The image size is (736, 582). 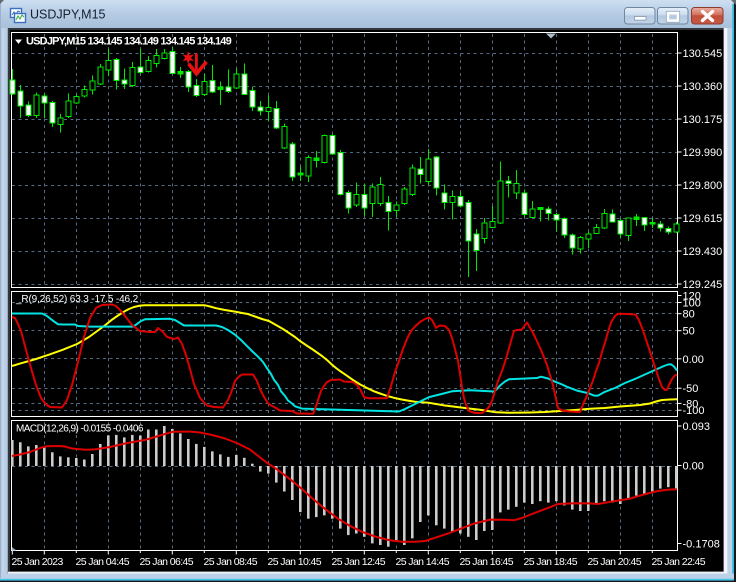 What do you see at coordinates (231, 562) in the screenshot?
I see `svg-text: 25 Jan 08:45` at bounding box center [231, 562].